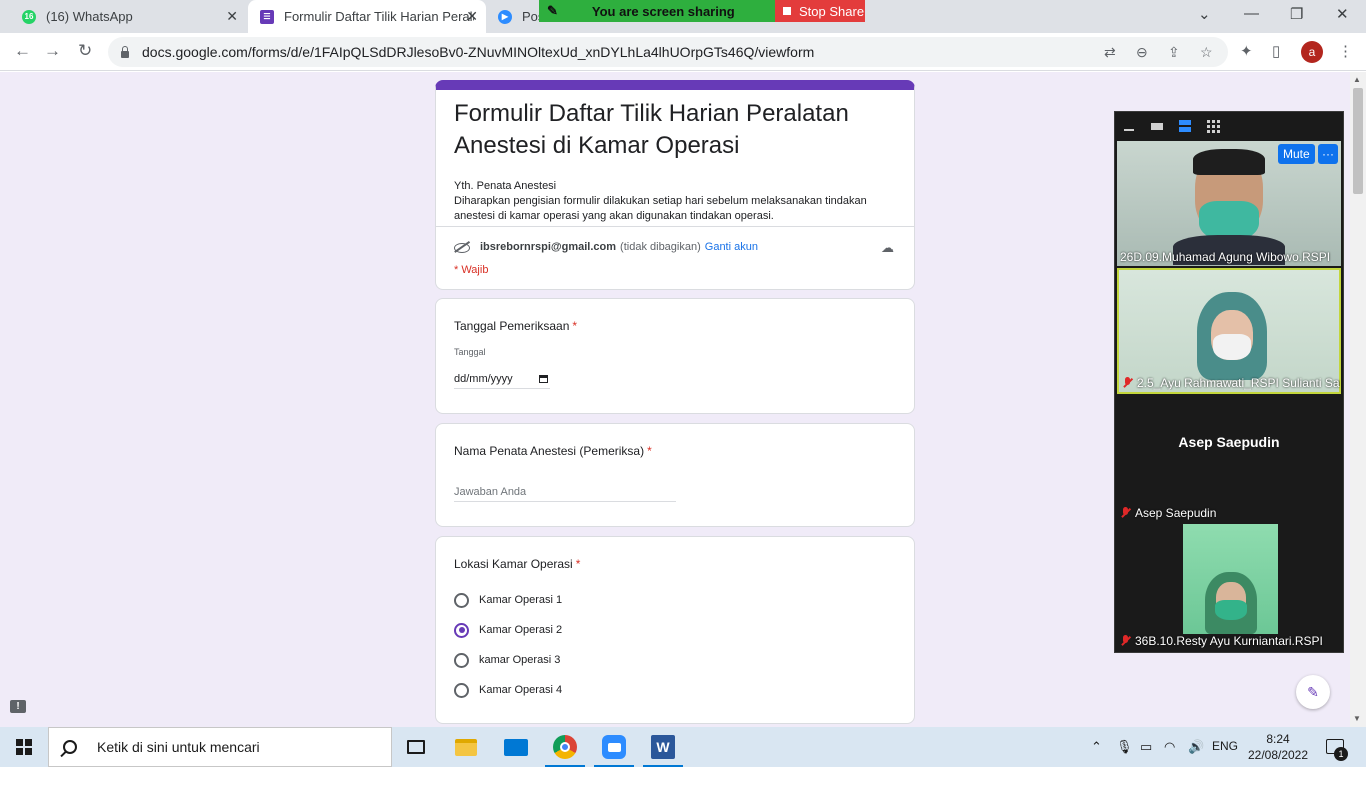  Describe the element at coordinates (1142, 52) in the screenshot. I see `zoom-out-icon: ⊖` at that location.